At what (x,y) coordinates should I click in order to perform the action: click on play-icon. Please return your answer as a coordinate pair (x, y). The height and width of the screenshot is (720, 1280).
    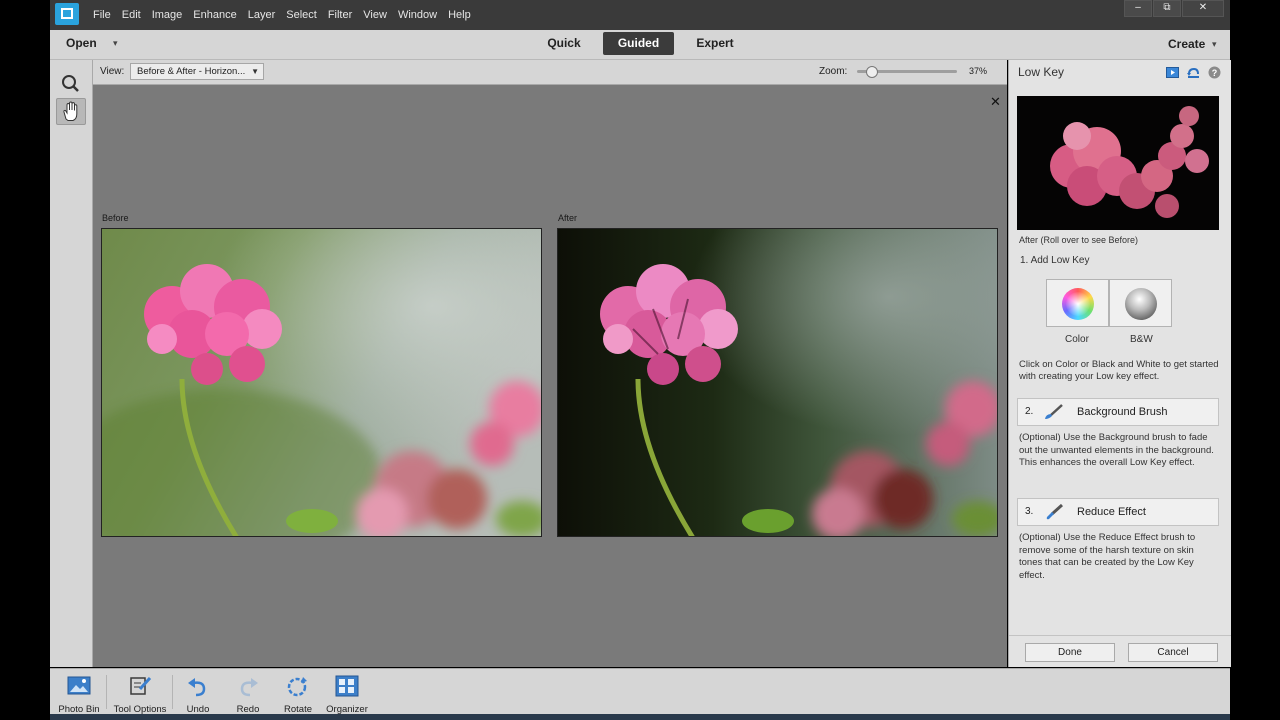
    Looking at the image, I should click on (1172, 72).